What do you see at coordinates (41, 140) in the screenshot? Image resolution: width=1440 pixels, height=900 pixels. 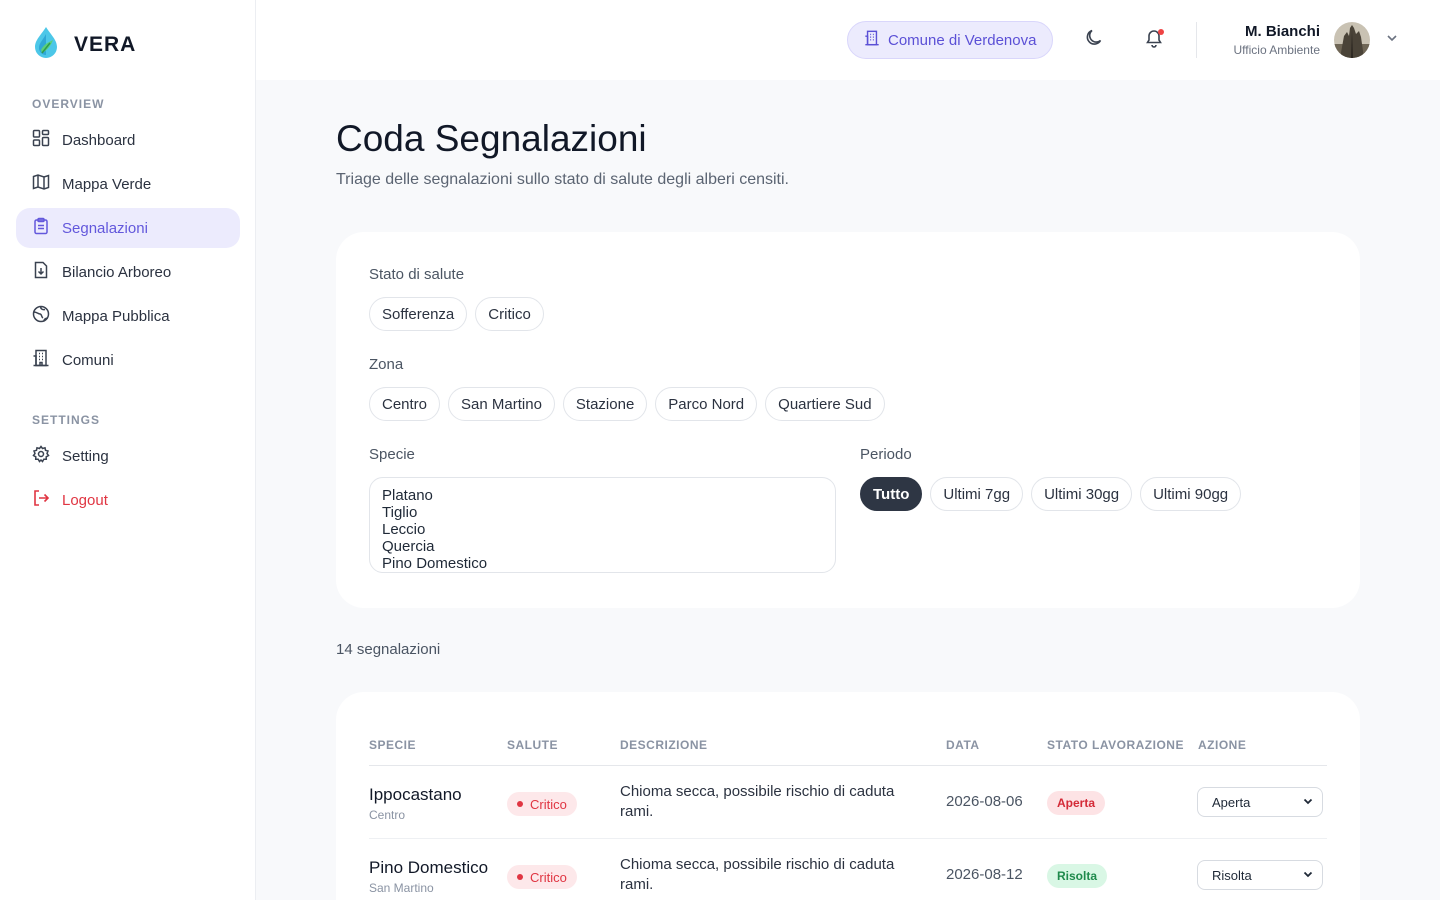 I see `dashboard-icon` at bounding box center [41, 140].